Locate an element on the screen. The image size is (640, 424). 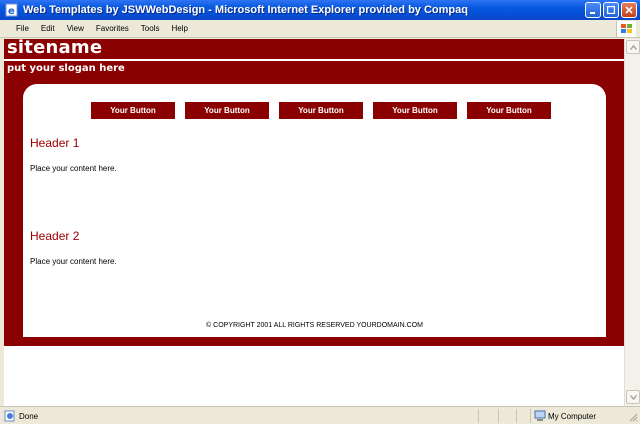
security-zone-text: My Computer is located at coordinates (572, 416).